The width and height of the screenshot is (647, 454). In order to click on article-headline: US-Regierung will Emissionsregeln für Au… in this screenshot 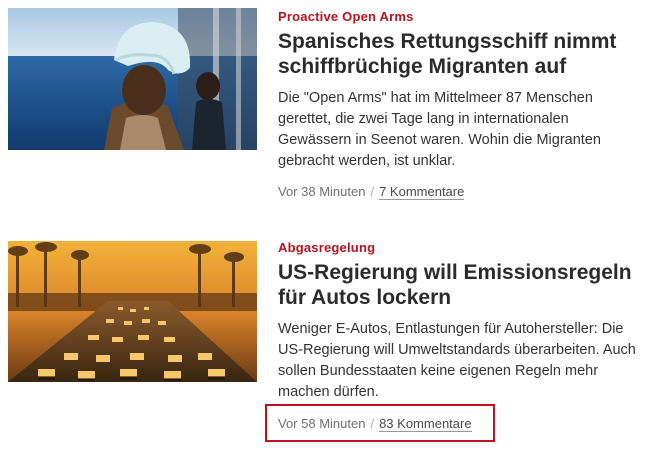, I will do `click(459, 285)`.